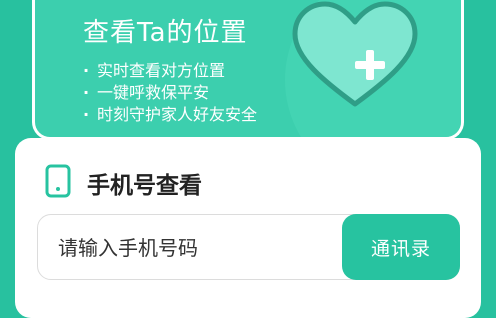 The image size is (496, 318). What do you see at coordinates (58, 181) in the screenshot?
I see `phone-icon` at bounding box center [58, 181].